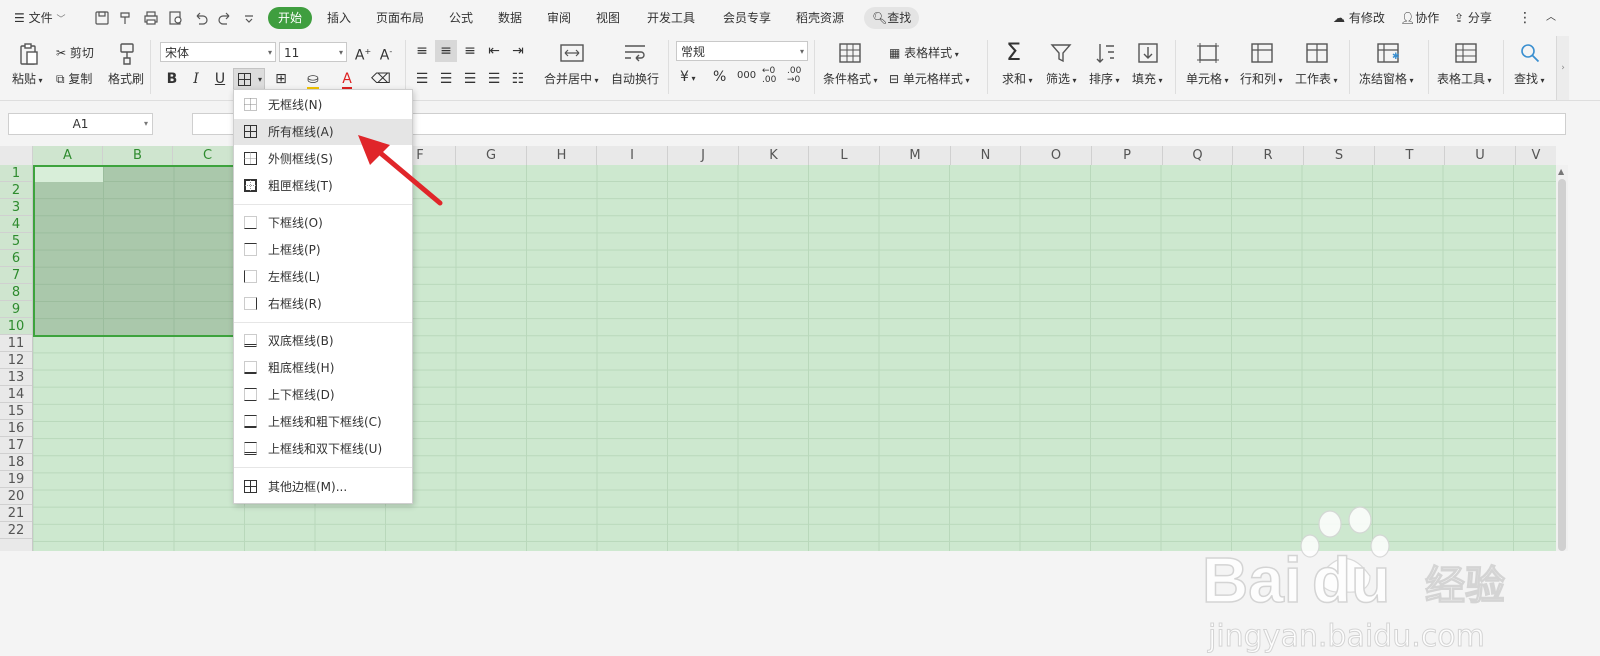 The image size is (1600, 656). I want to click on menu-item-top-bottom-border: 上下框线(D), so click(323, 395).